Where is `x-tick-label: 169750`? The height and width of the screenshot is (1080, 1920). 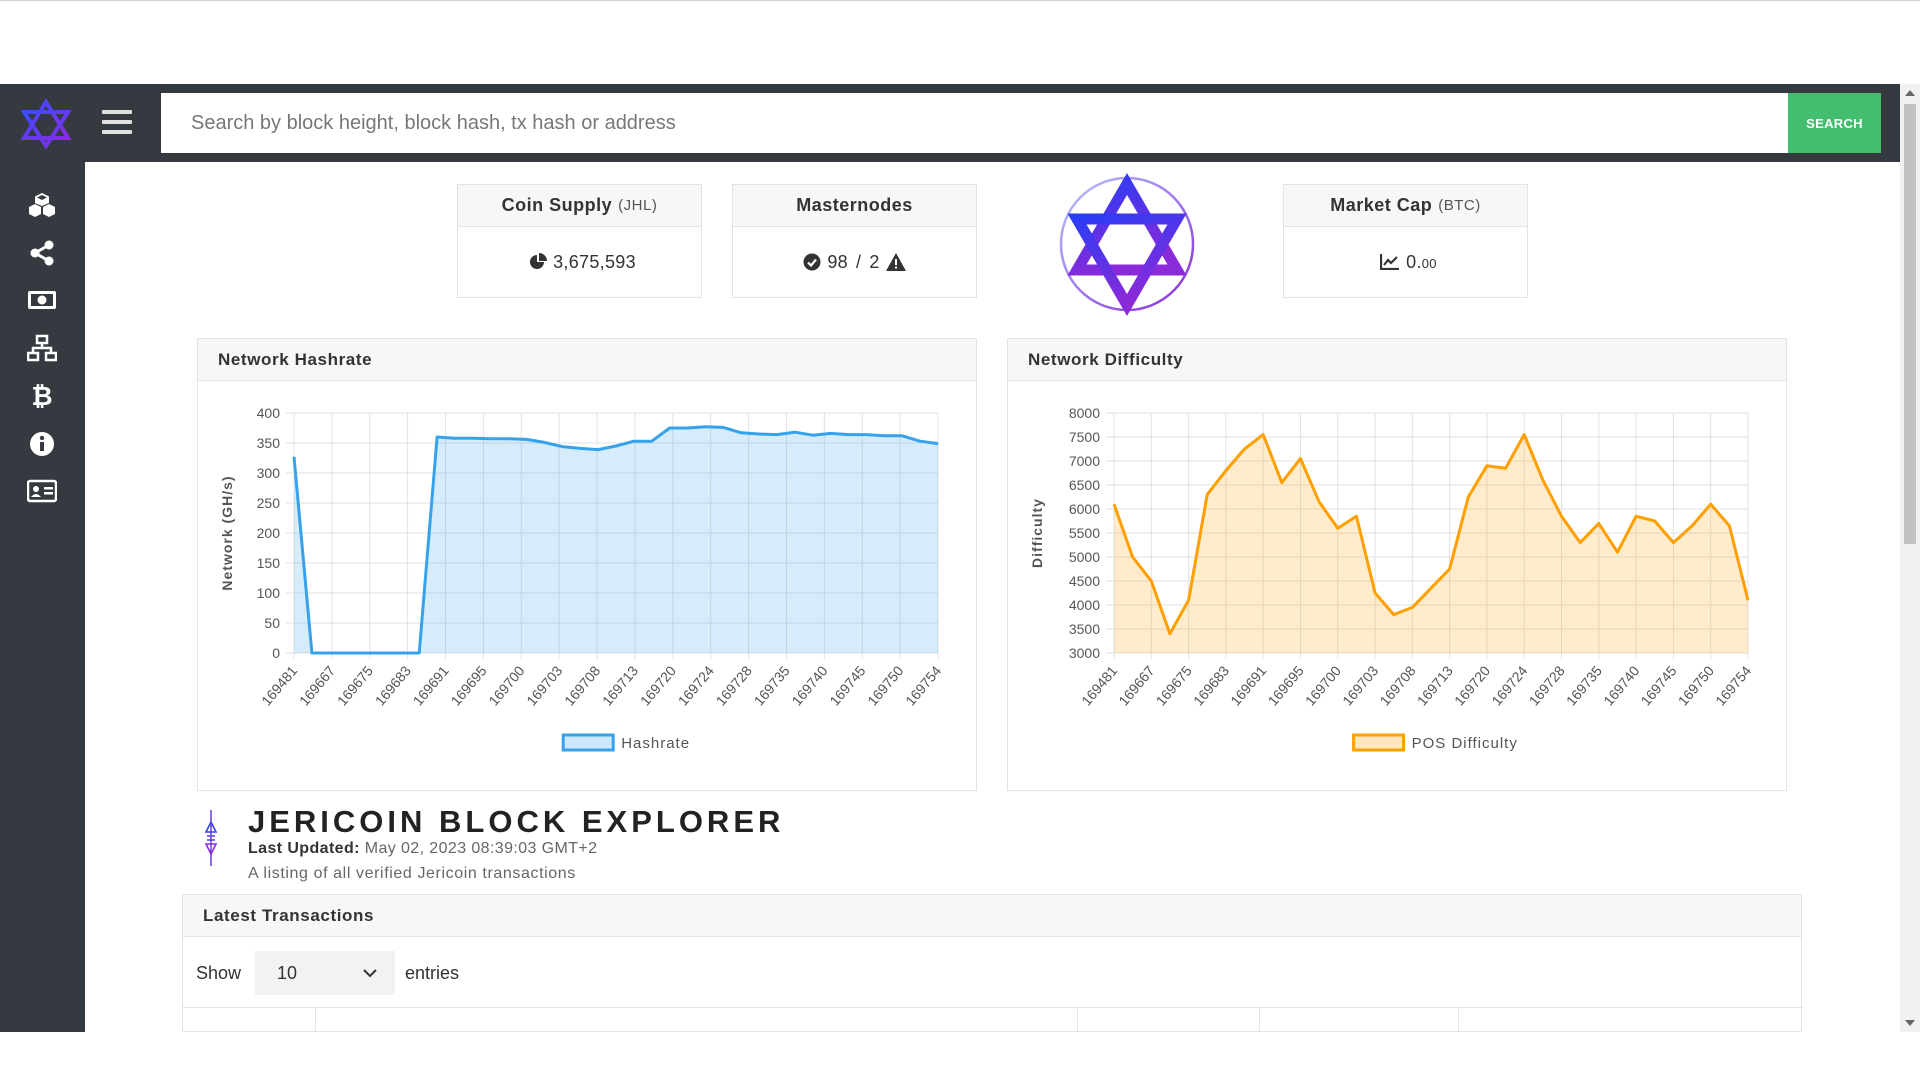
x-tick-label: 169750 is located at coordinates (885, 685).